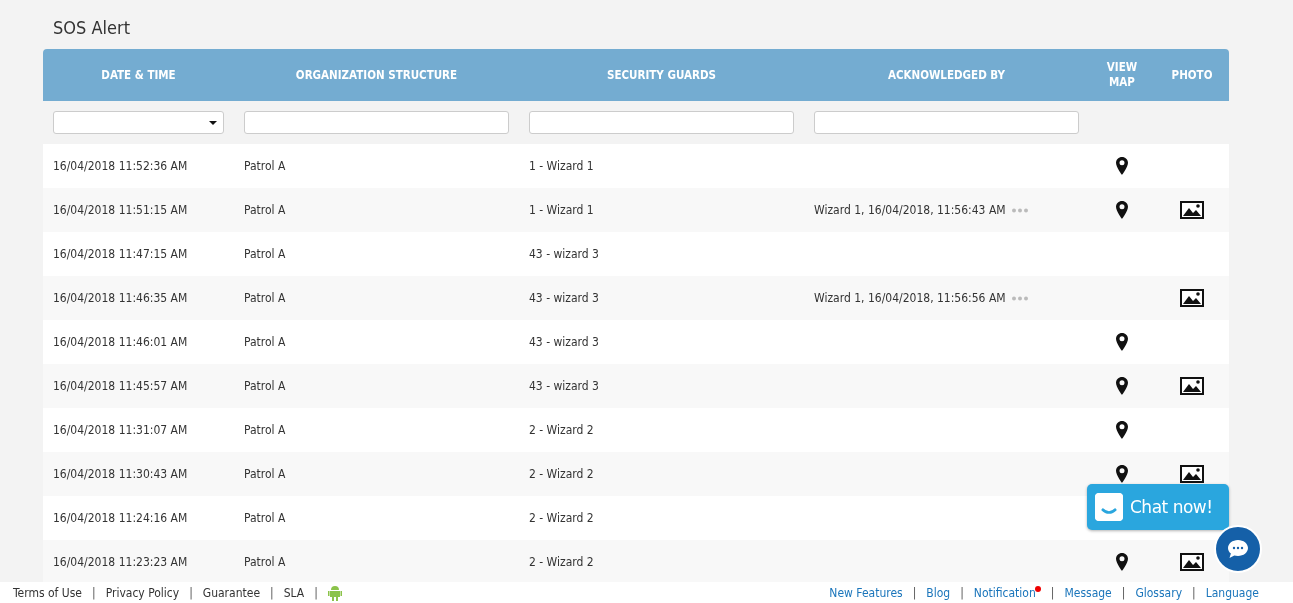 The height and width of the screenshot is (603, 1293). I want to click on chat-bubble-icon, so click(1238, 549).